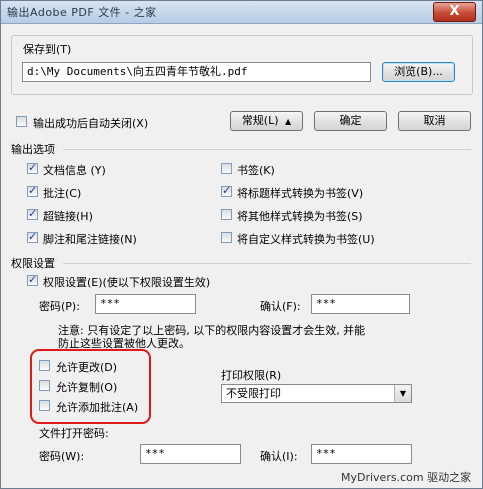 The image size is (483, 489). I want to click on other-styles-label: 将其他样式转换为书签(S), so click(300, 216).